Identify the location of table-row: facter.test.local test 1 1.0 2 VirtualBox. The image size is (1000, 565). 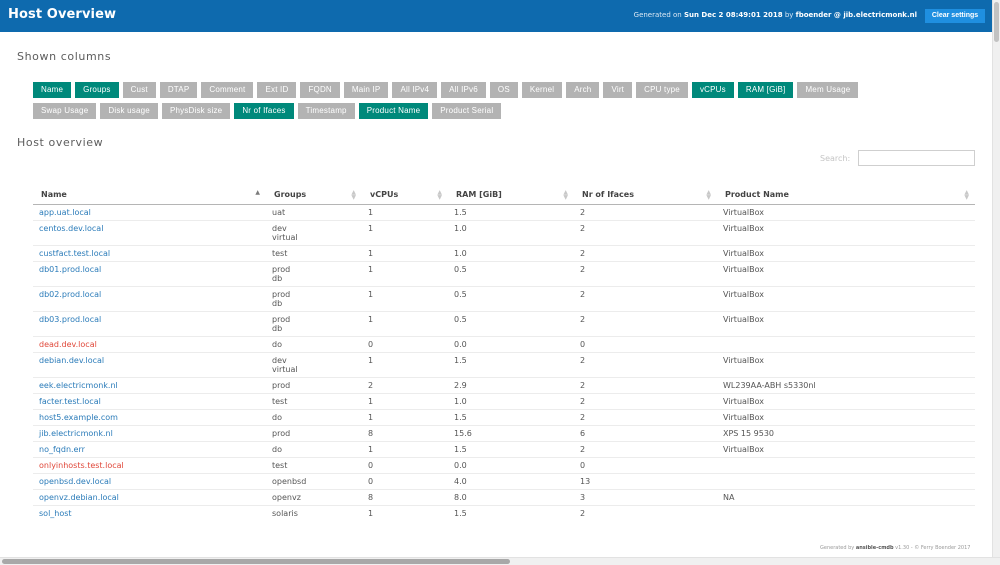
(504, 400).